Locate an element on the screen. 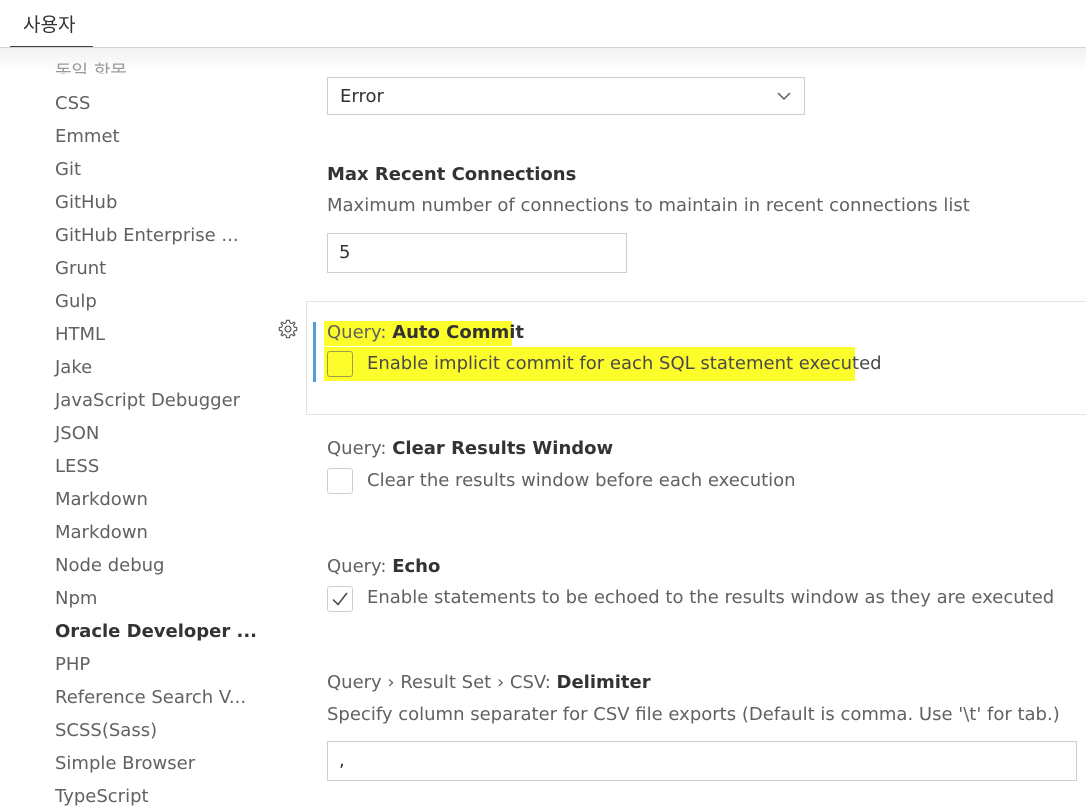  toc-item-partial: 동일 항목 is located at coordinates (91, 68).